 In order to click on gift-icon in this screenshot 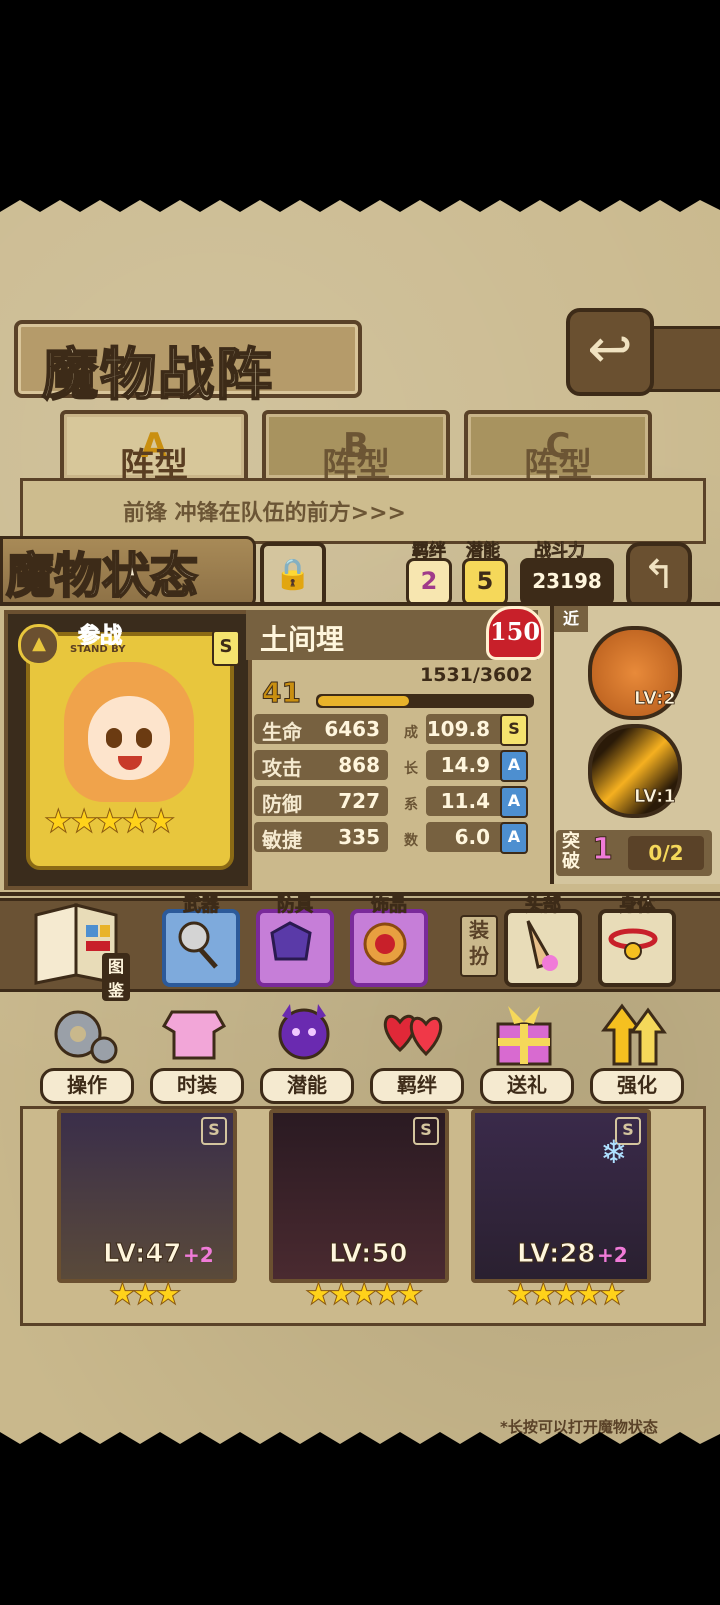, I will do `click(524, 1036)`.